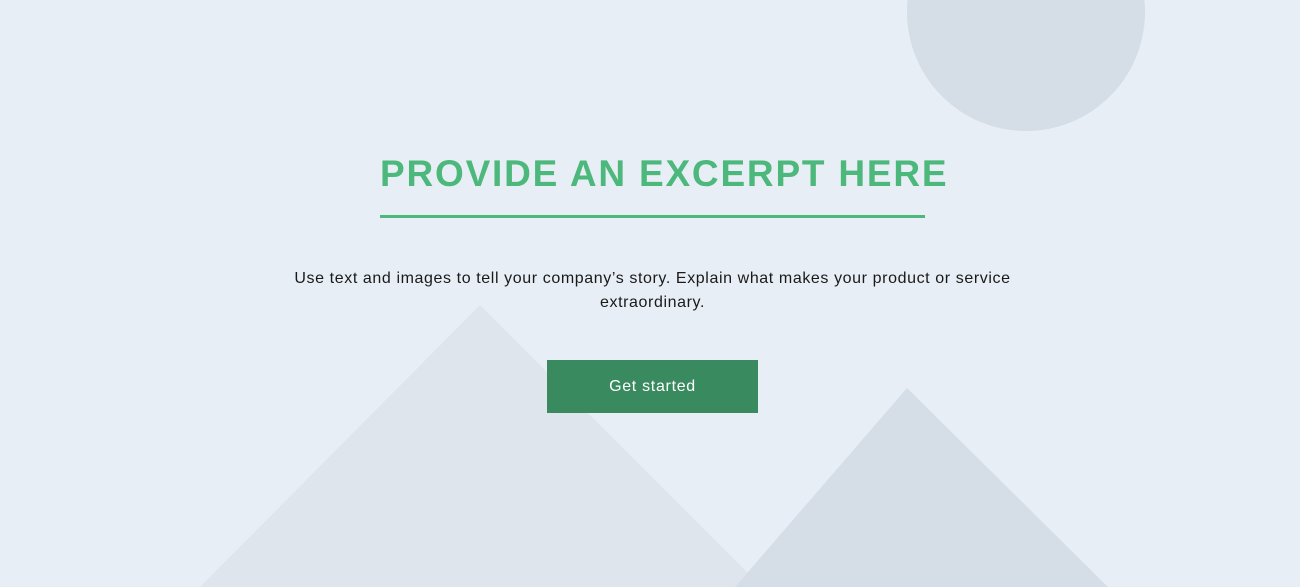 The image size is (1300, 587). What do you see at coordinates (652, 216) in the screenshot?
I see `headline-underline` at bounding box center [652, 216].